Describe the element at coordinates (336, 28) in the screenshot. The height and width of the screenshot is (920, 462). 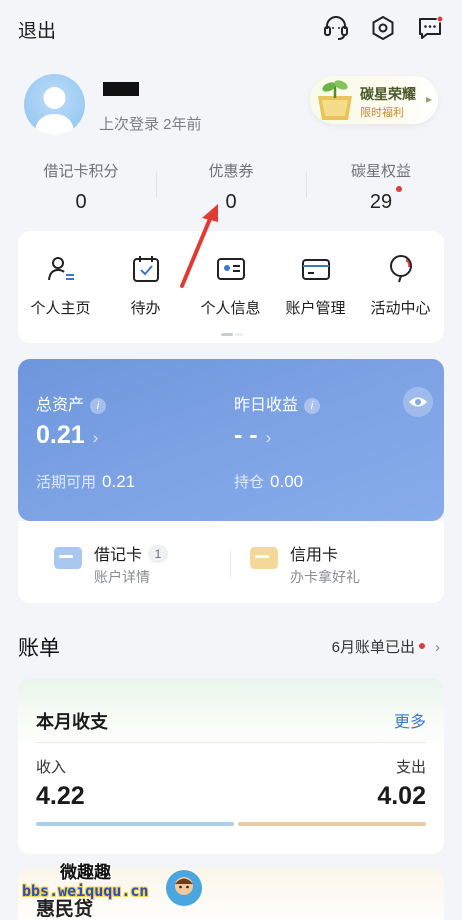
I see `headset-icon` at that location.